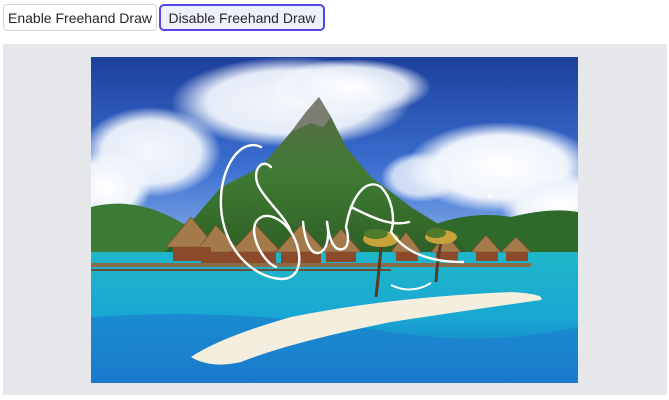  Describe the element at coordinates (80, 17) in the screenshot. I see `enable-freehand-draw-button: Enable Freehand Draw` at that location.